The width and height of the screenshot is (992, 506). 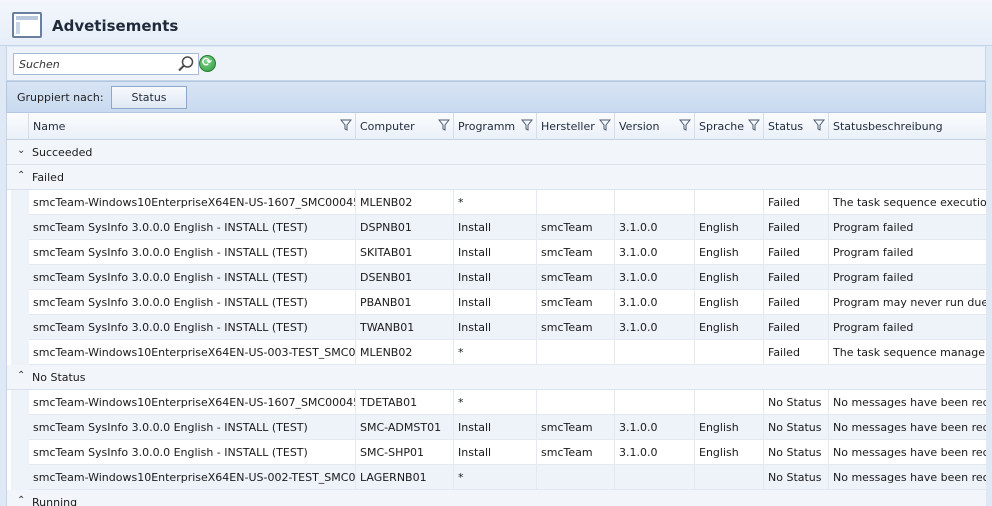 What do you see at coordinates (496, 498) in the screenshot?
I see `group-header-running: ⌃ Running` at bounding box center [496, 498].